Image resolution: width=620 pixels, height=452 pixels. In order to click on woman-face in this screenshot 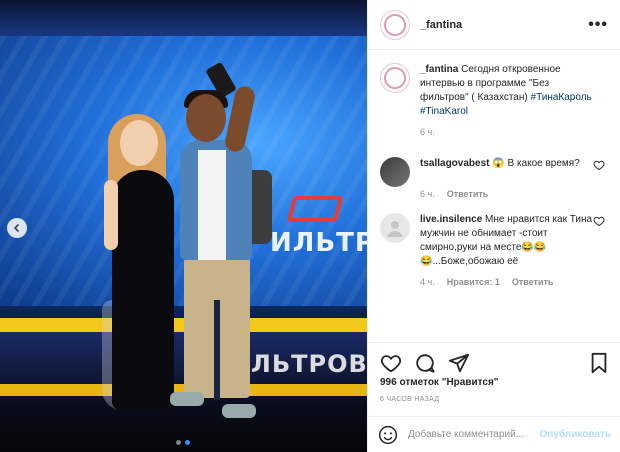, I will do `click(139, 143)`.